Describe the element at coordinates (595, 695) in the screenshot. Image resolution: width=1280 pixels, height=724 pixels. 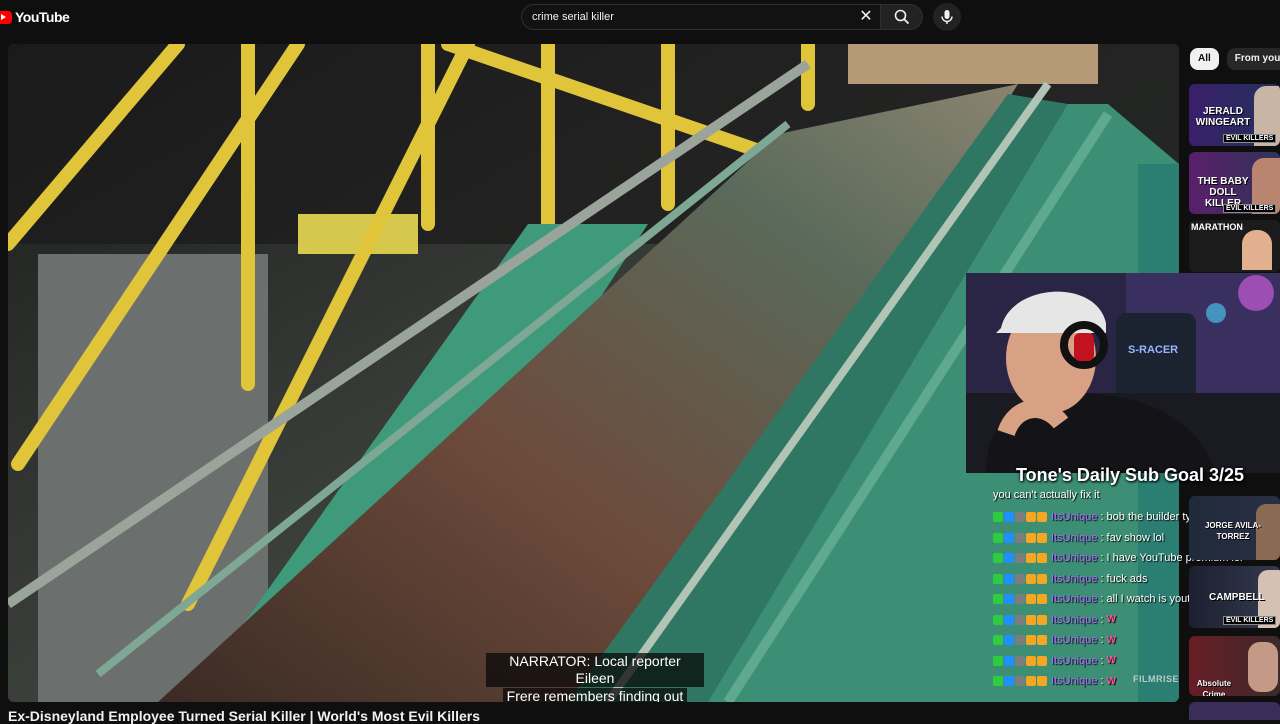
I see `caption-line-2: Frere remembers finding out` at that location.